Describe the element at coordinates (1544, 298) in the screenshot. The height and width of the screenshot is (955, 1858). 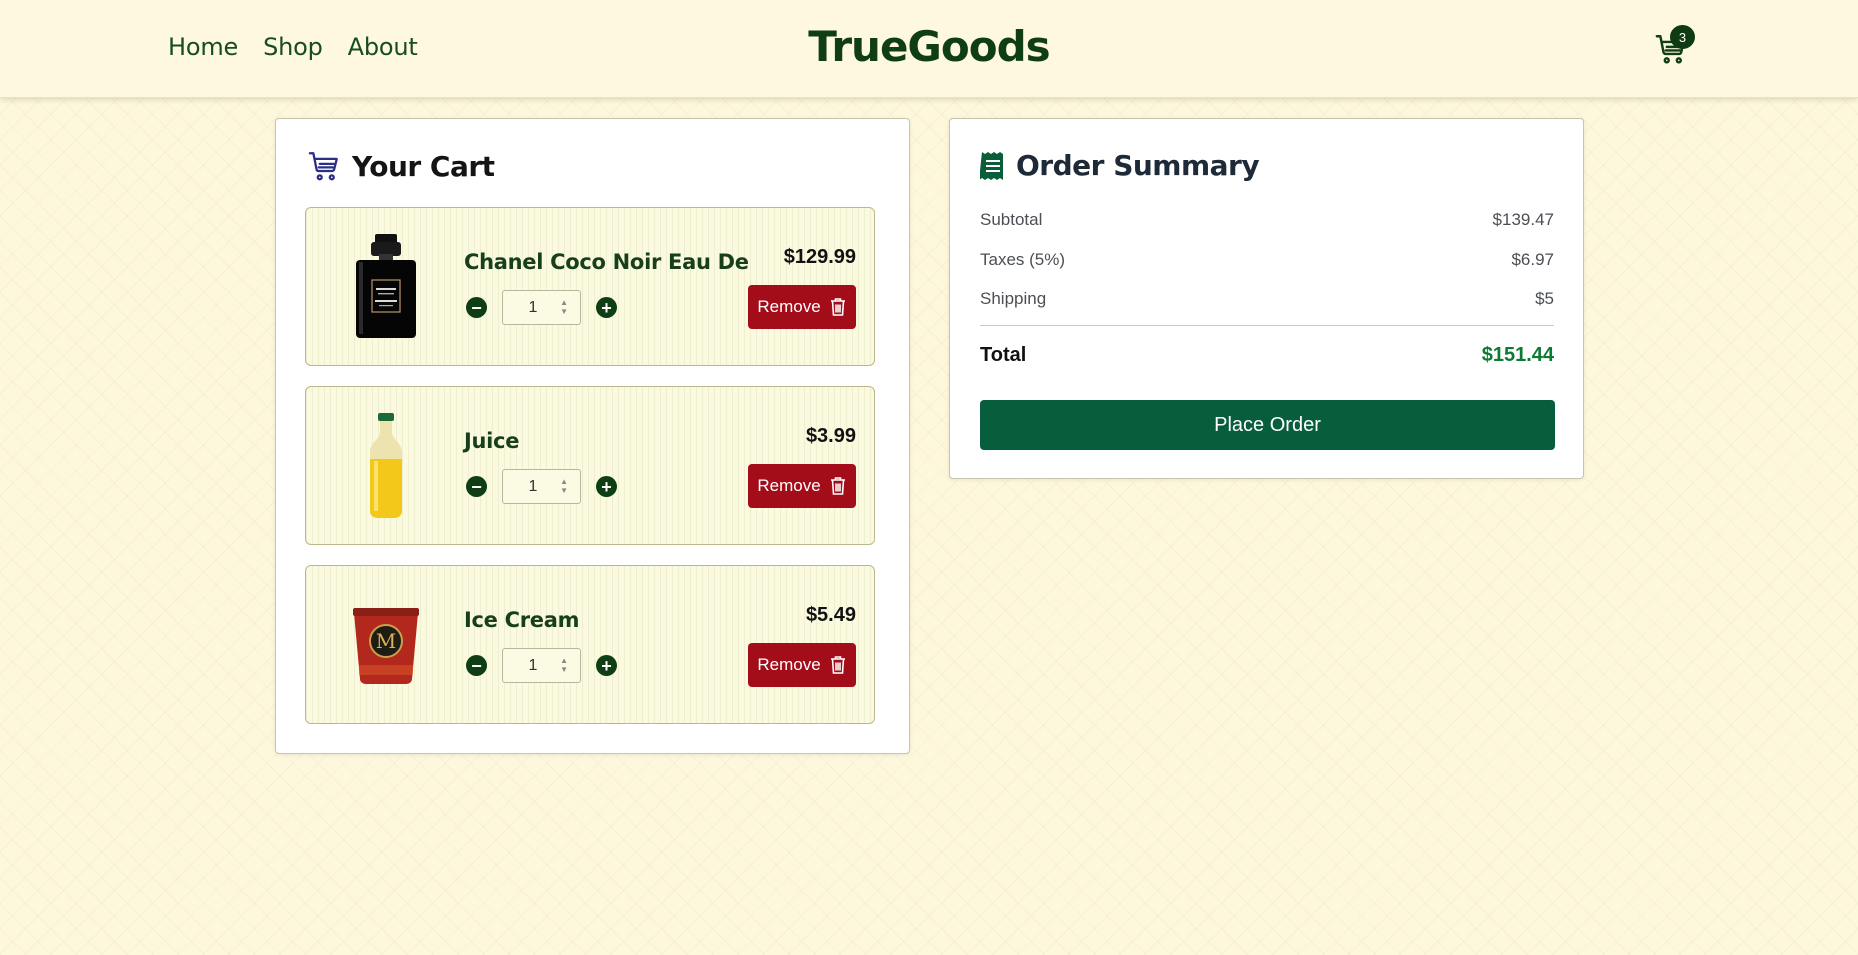
I see `shipping-value: $5` at that location.